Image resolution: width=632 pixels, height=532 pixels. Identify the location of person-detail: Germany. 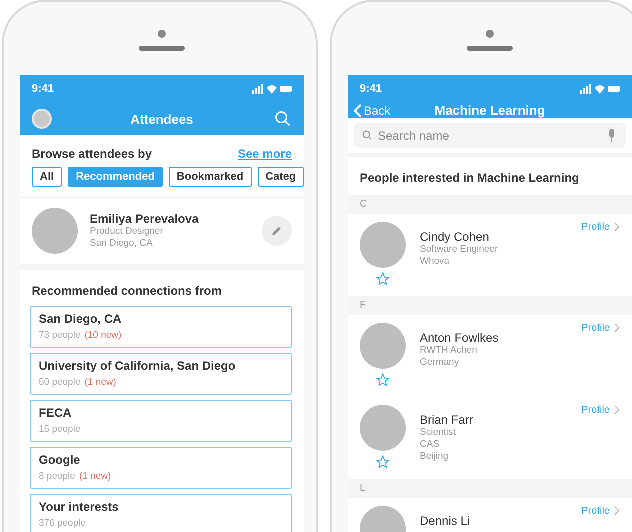
(440, 363).